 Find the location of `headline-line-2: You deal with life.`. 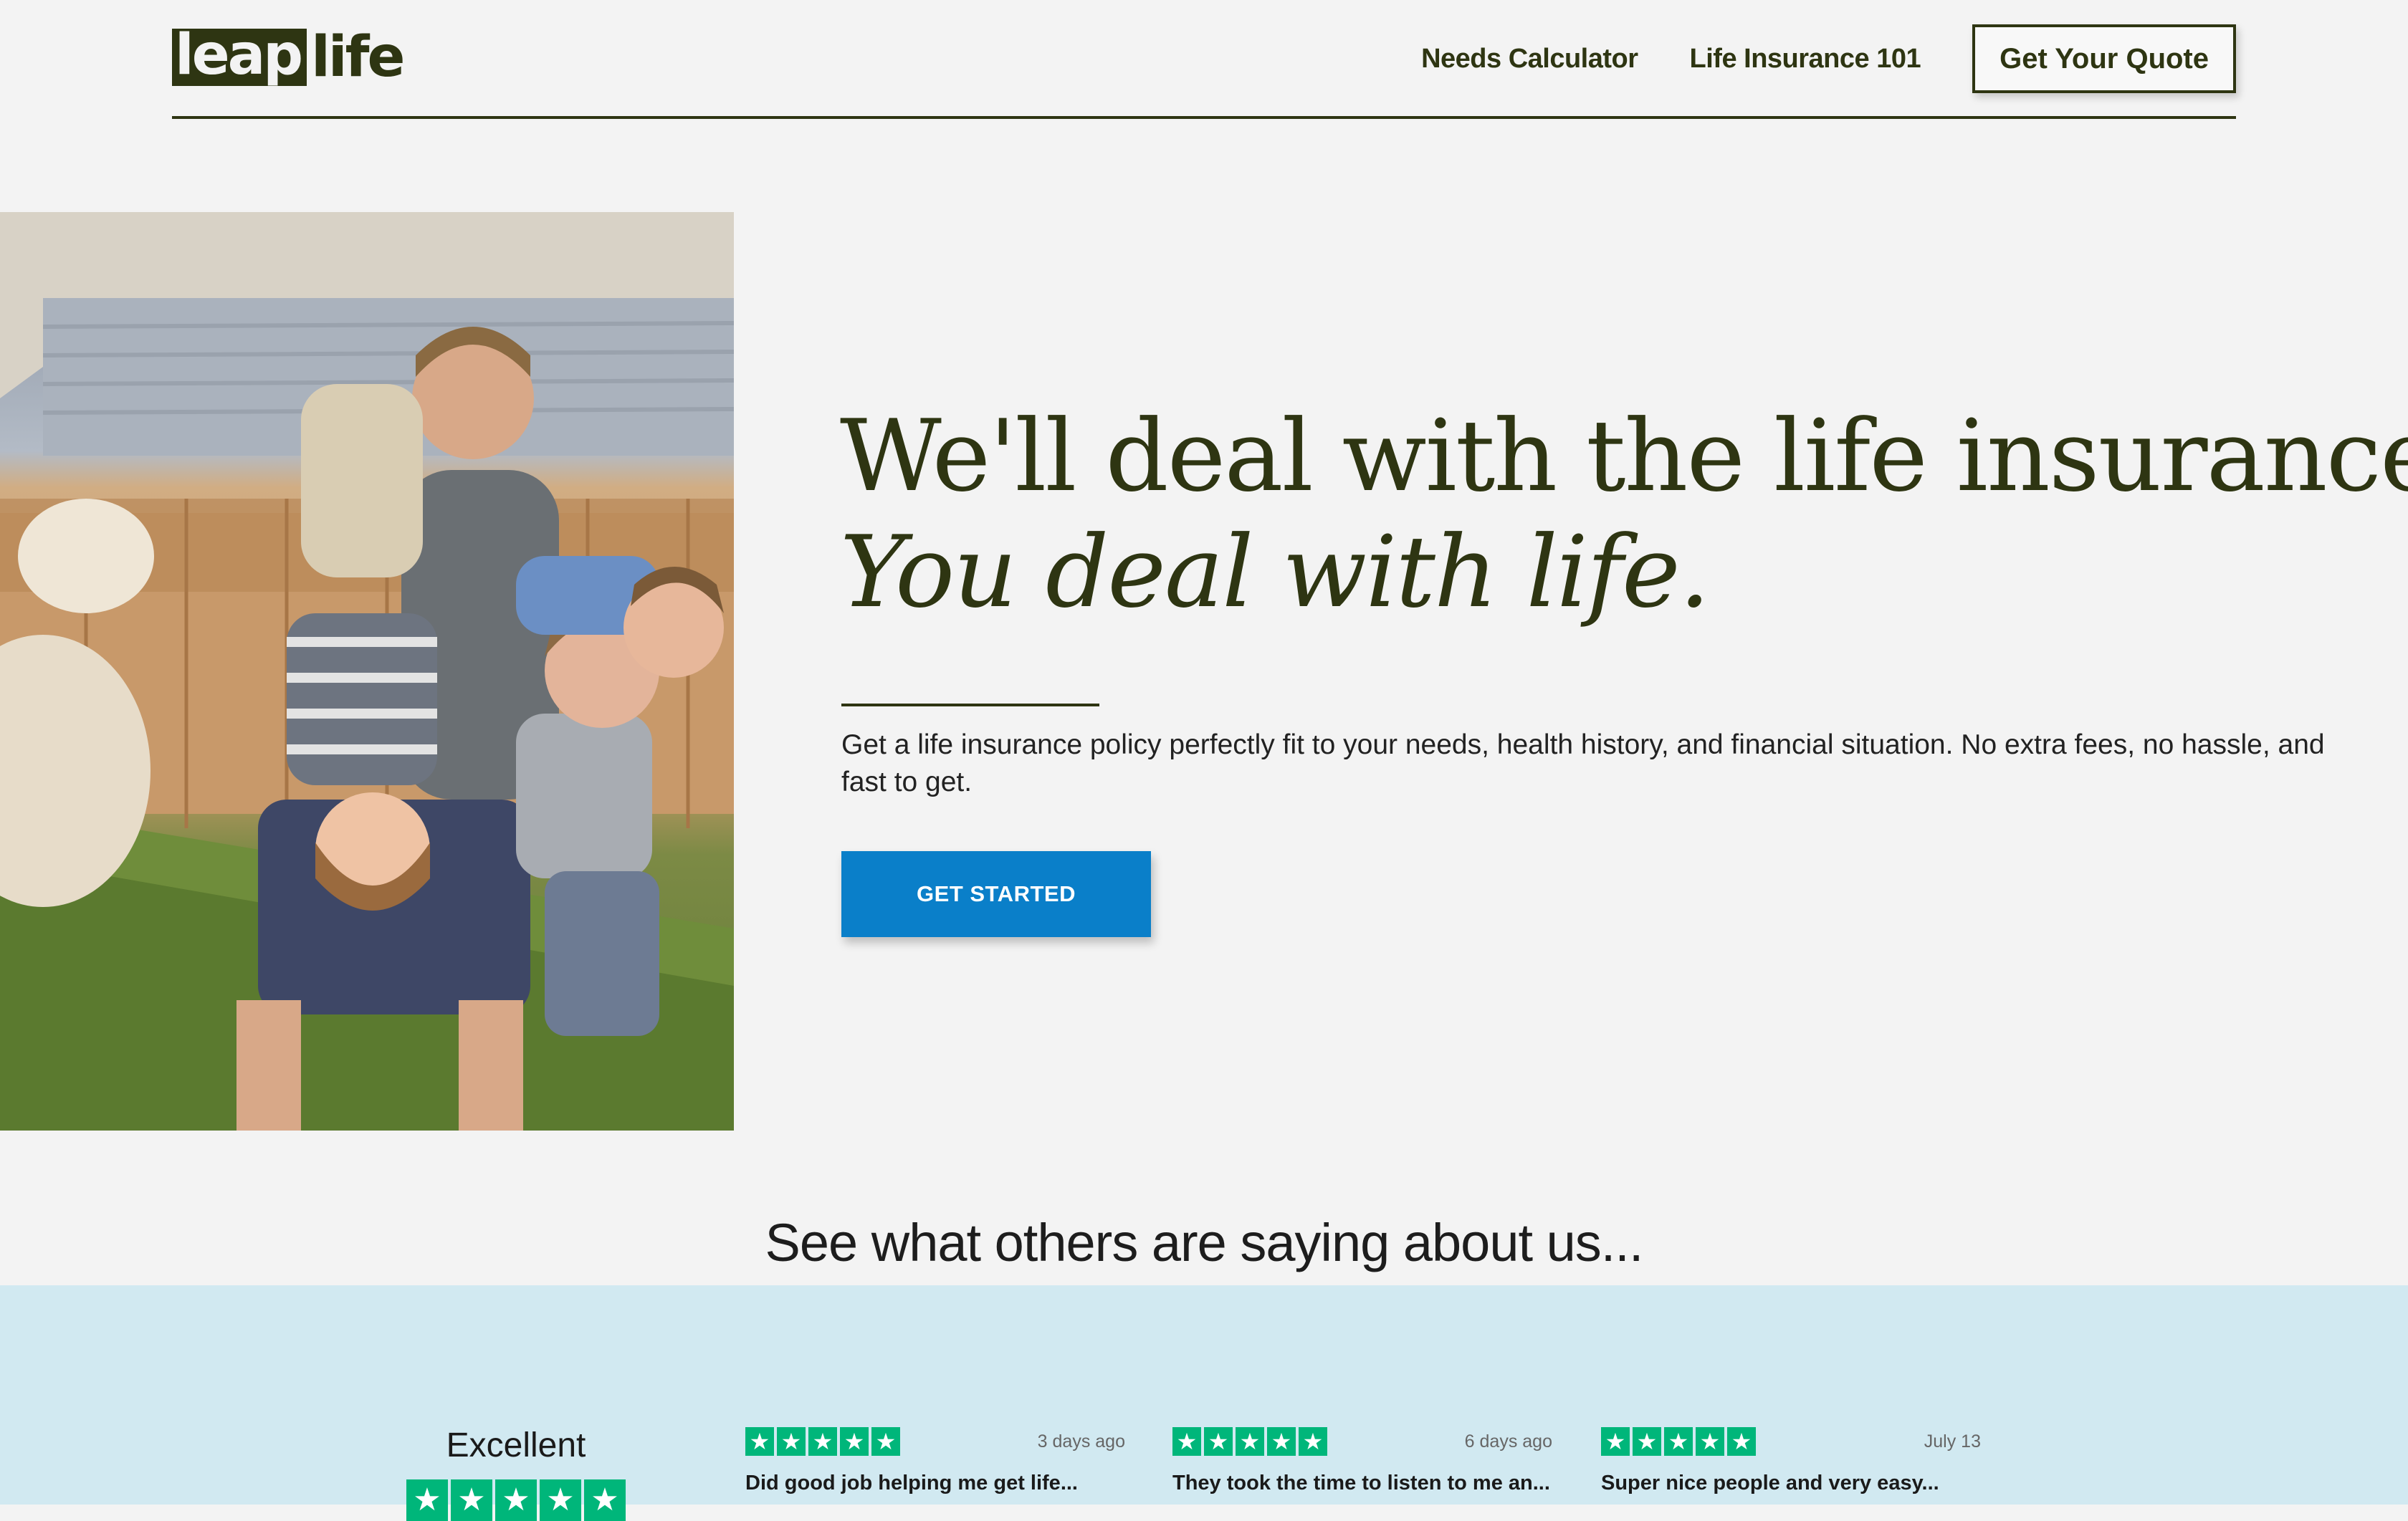

headline-line-2: You deal with life. is located at coordinates (1275, 572).